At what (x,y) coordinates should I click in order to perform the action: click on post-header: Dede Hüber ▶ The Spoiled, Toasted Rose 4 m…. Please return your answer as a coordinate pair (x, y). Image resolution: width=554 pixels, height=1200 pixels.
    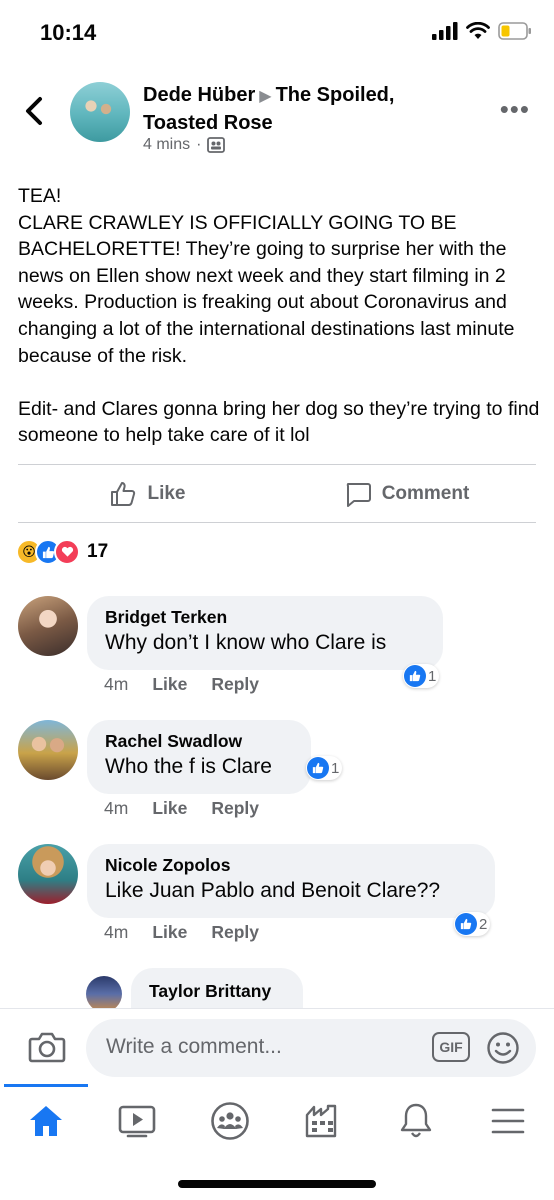
    Looking at the image, I should click on (277, 123).